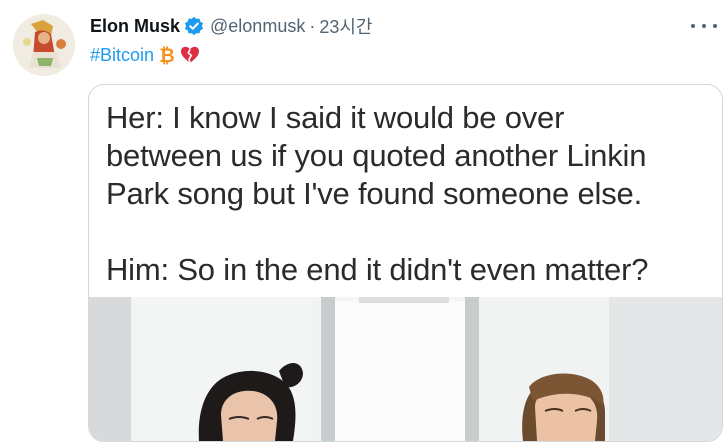  What do you see at coordinates (190, 55) in the screenshot?
I see `broken-heart-icon` at bounding box center [190, 55].